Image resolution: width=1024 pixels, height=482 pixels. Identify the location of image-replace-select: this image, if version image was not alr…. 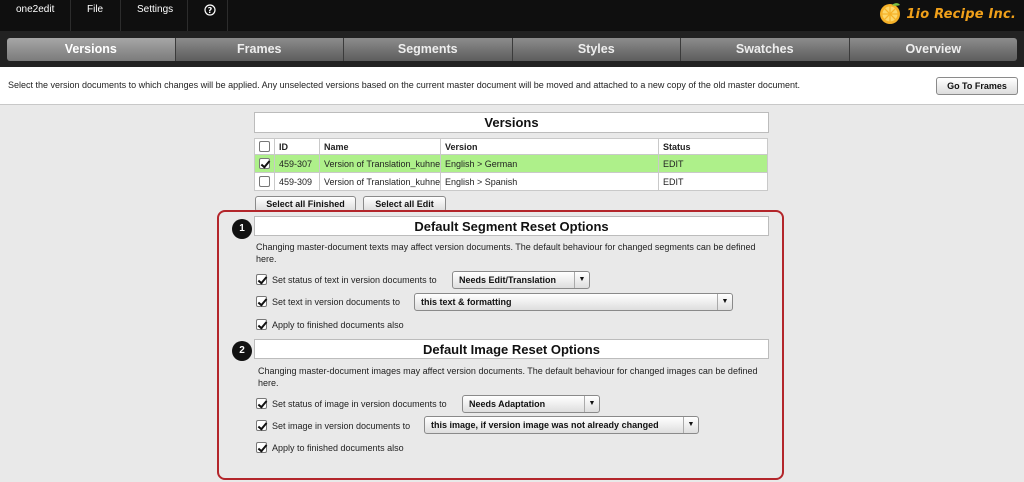
(561, 425).